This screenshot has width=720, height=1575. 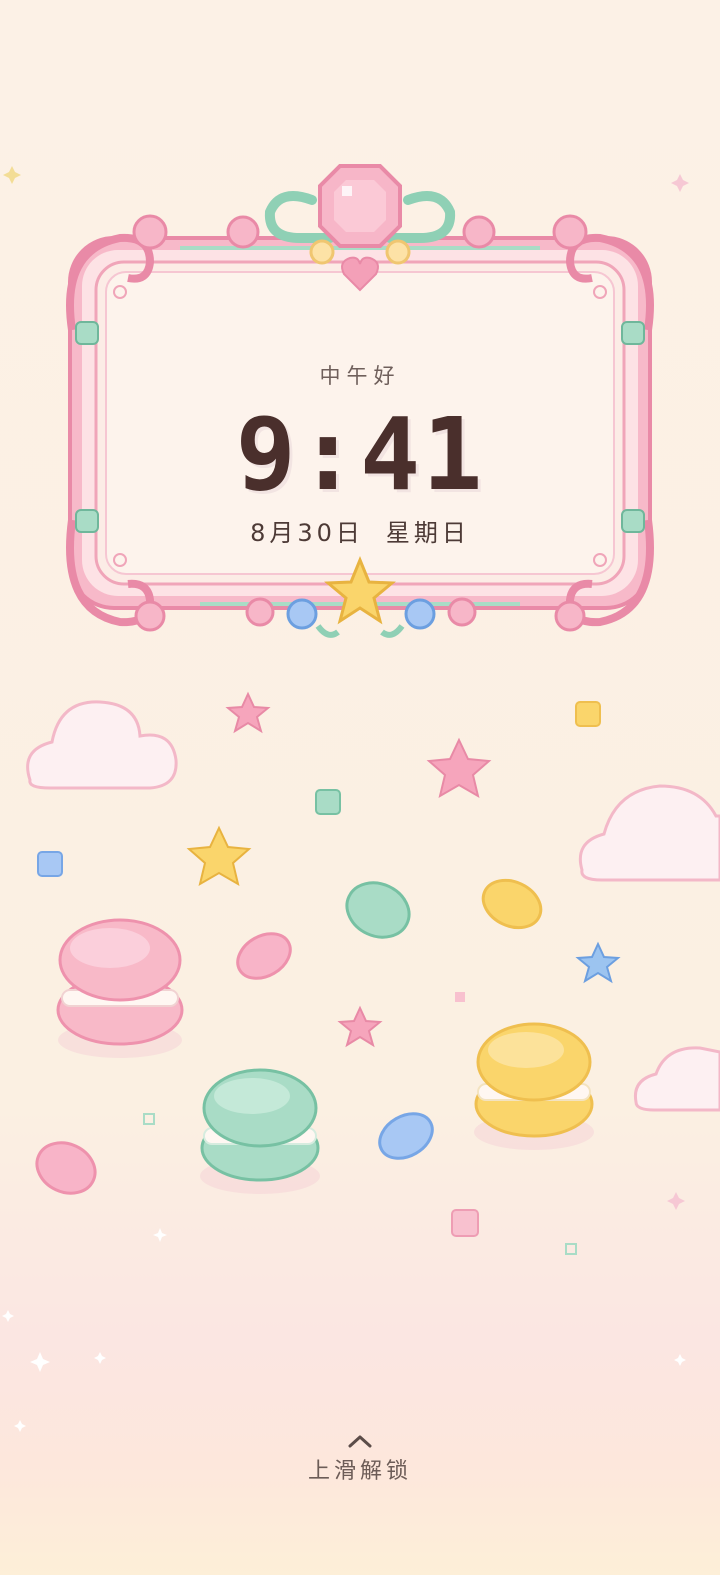 What do you see at coordinates (427, 533) in the screenshot?
I see `weekday-text: 星期日` at bounding box center [427, 533].